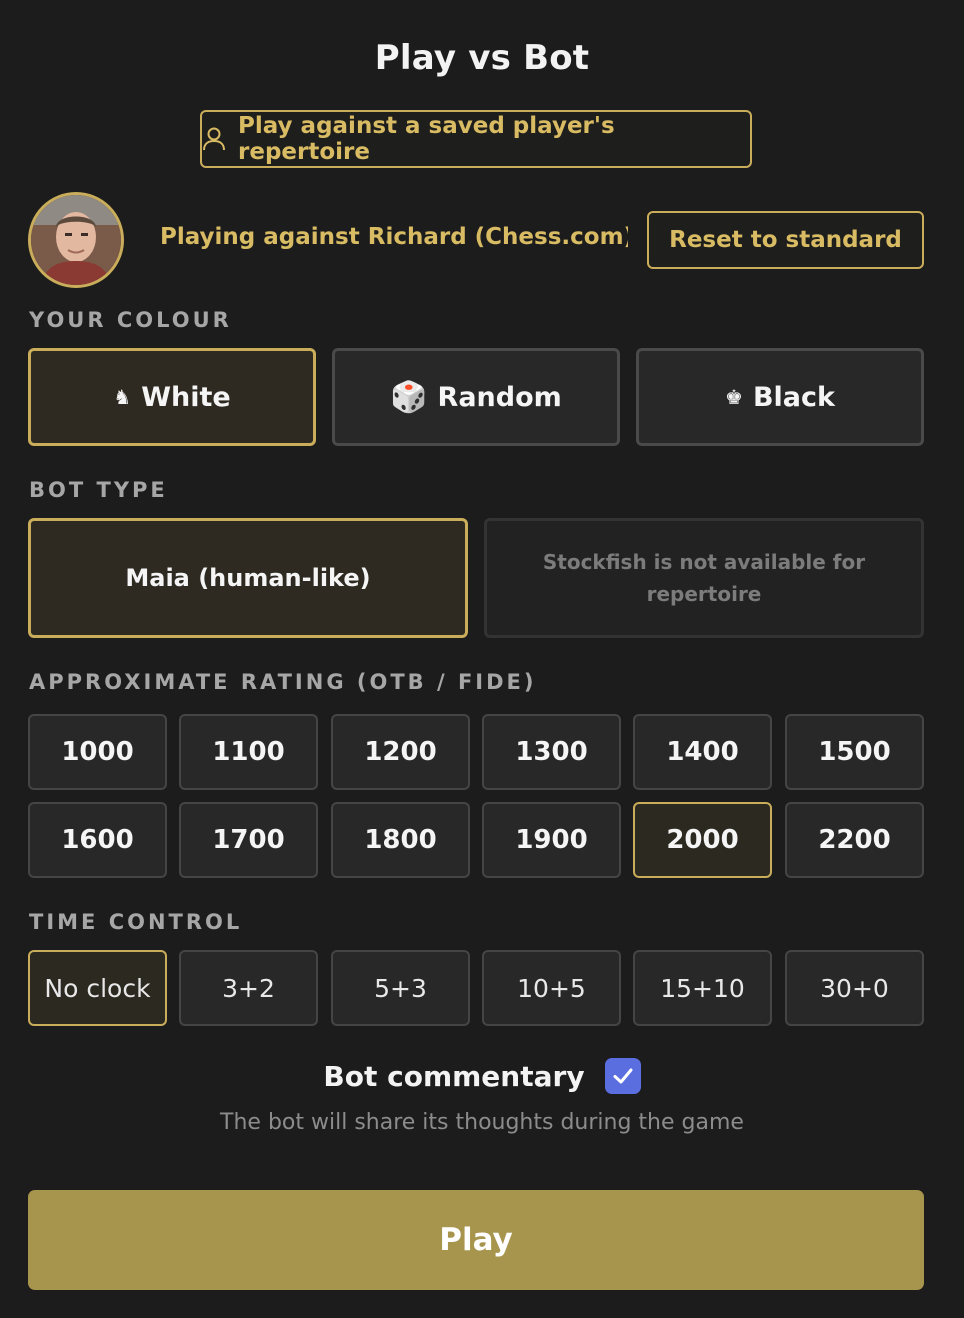  I want to click on colour-black-button: ♚ Black, so click(780, 397).